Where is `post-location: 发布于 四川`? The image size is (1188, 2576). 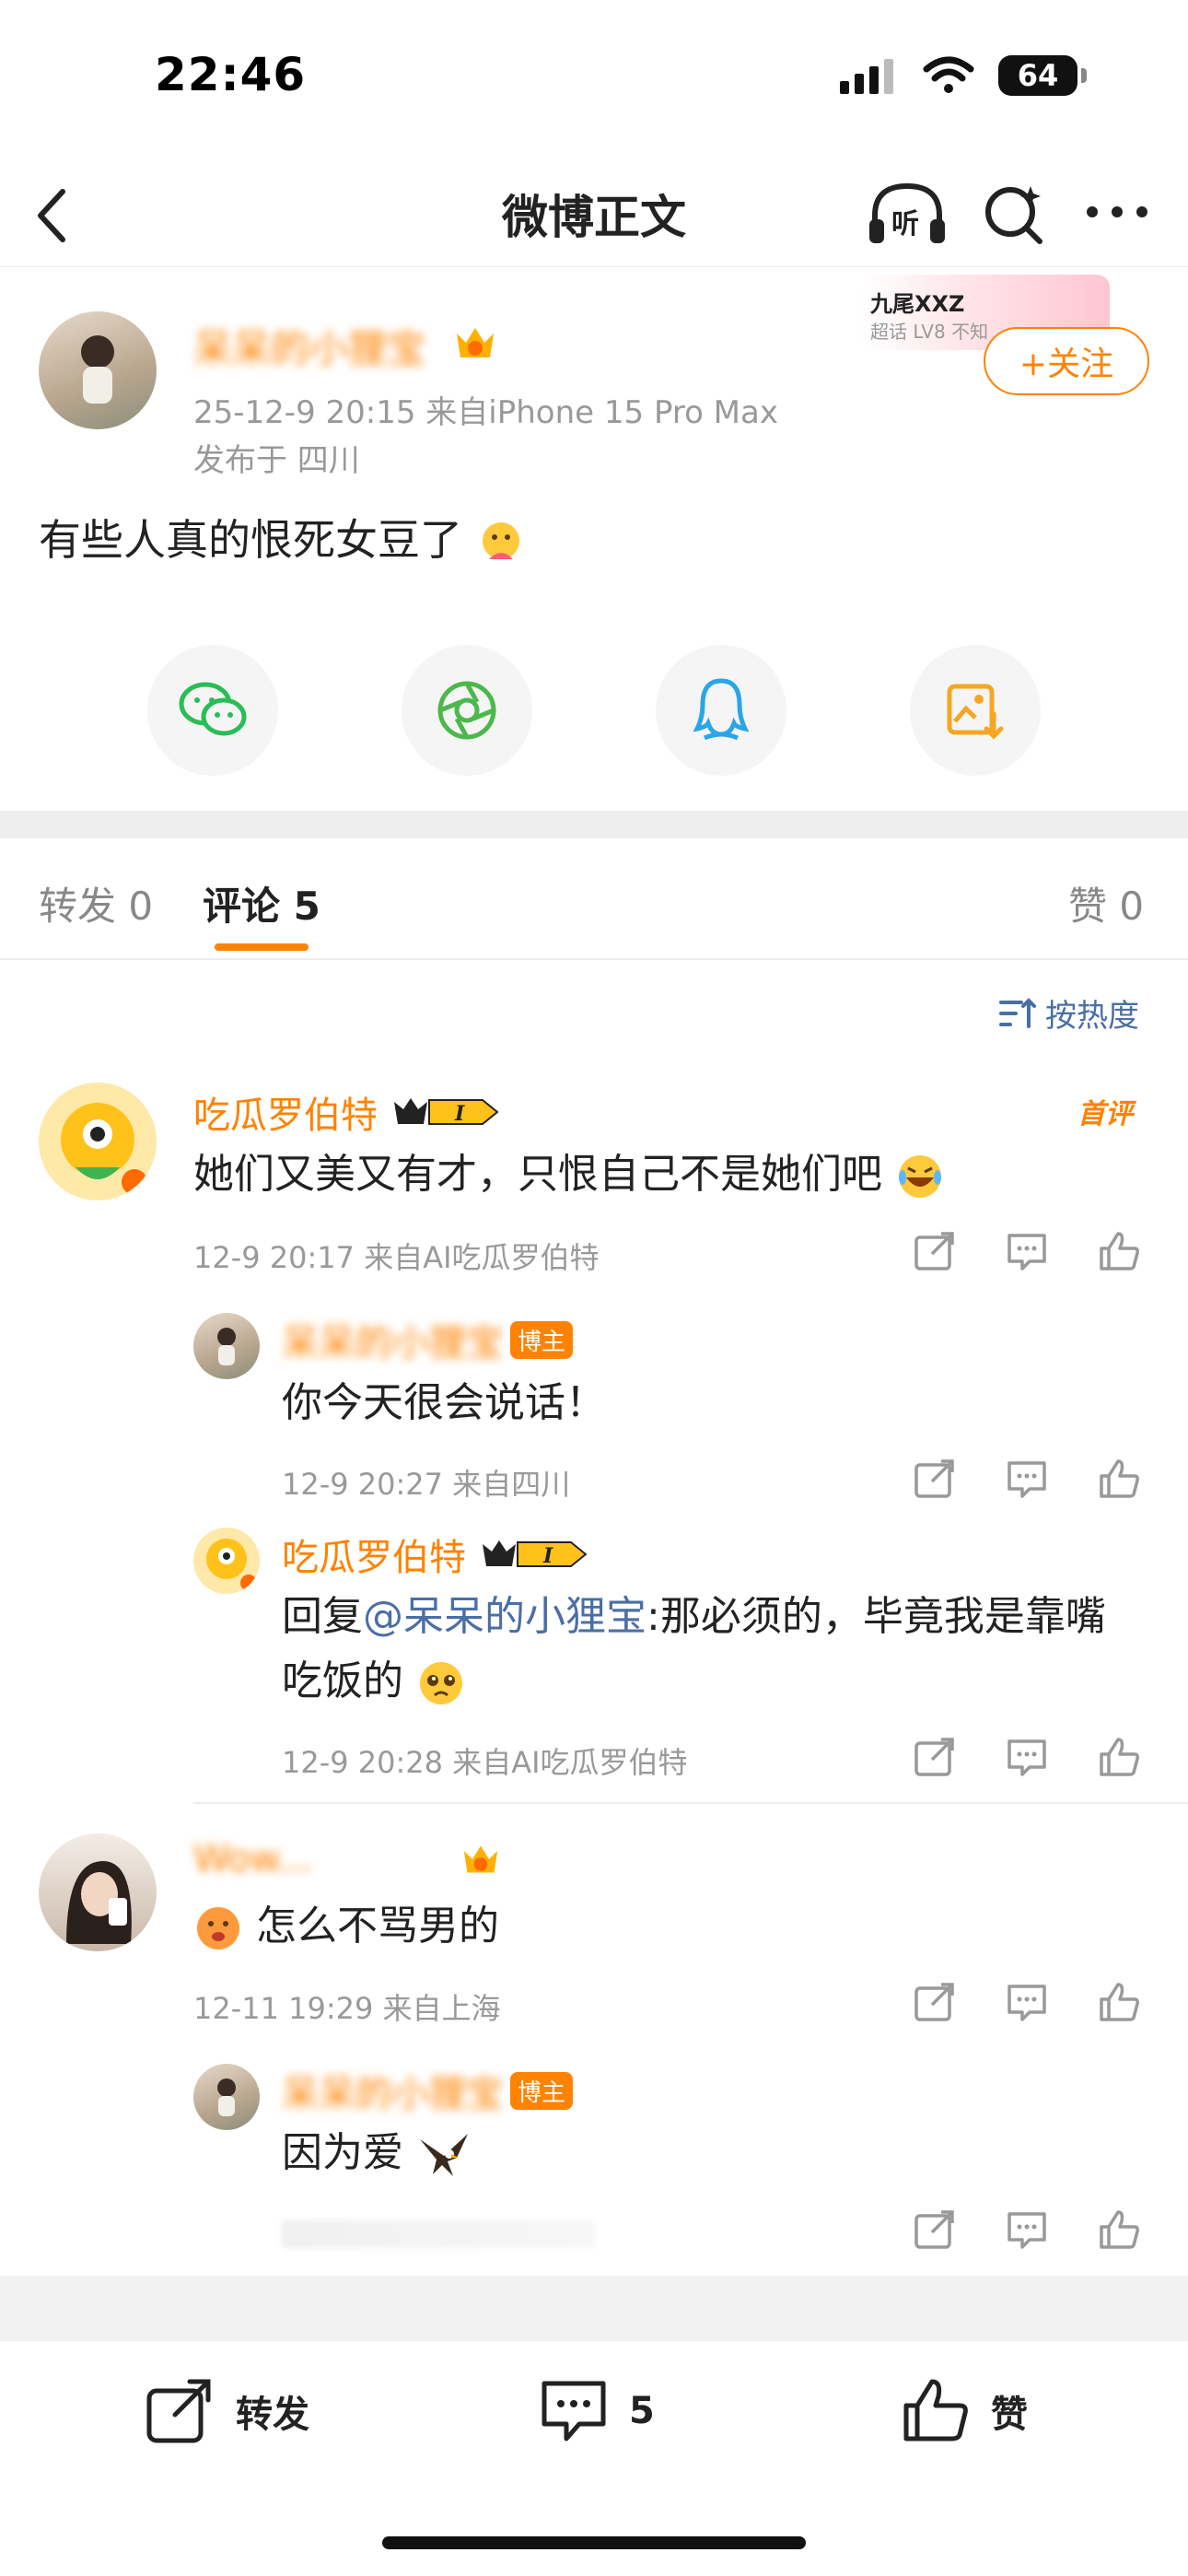 post-location: 发布于 四川 is located at coordinates (276, 460).